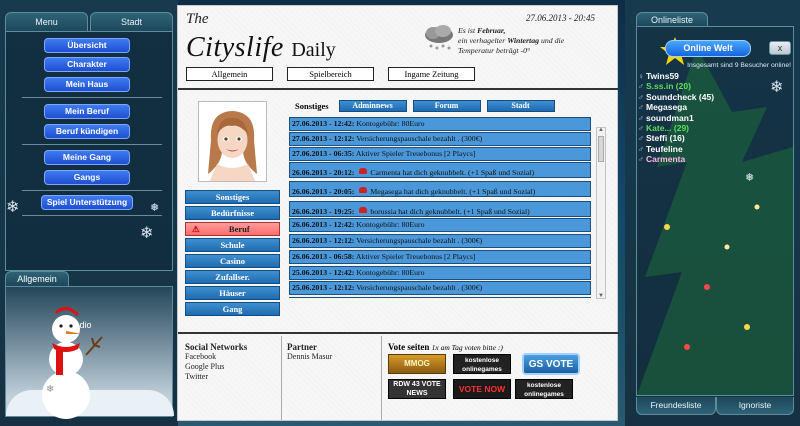 The image size is (800, 426). I want to click on weather-line3: Temperatur beträgt -0°, so click(494, 50).